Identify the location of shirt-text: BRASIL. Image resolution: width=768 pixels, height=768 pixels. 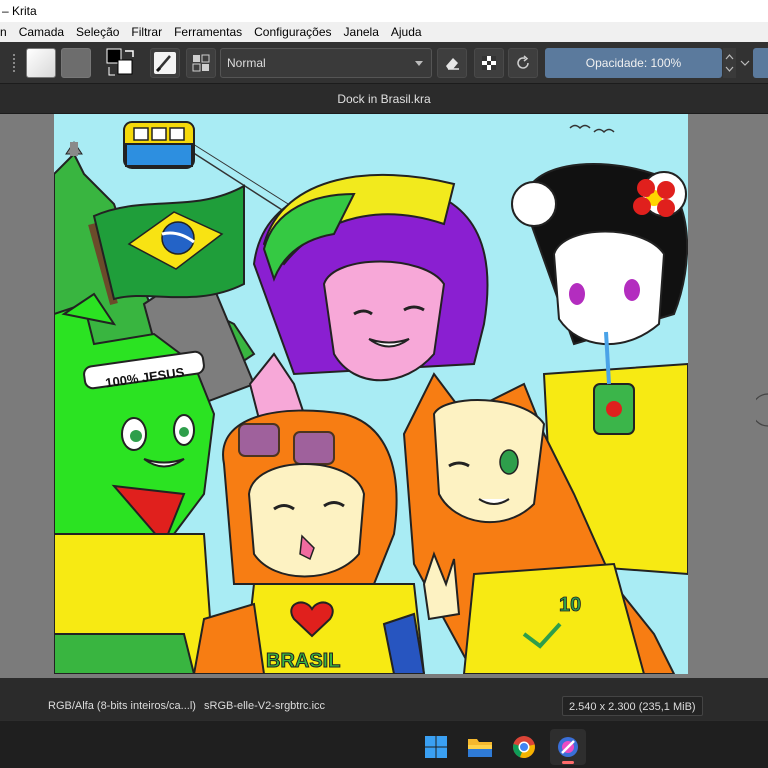
(303, 661).